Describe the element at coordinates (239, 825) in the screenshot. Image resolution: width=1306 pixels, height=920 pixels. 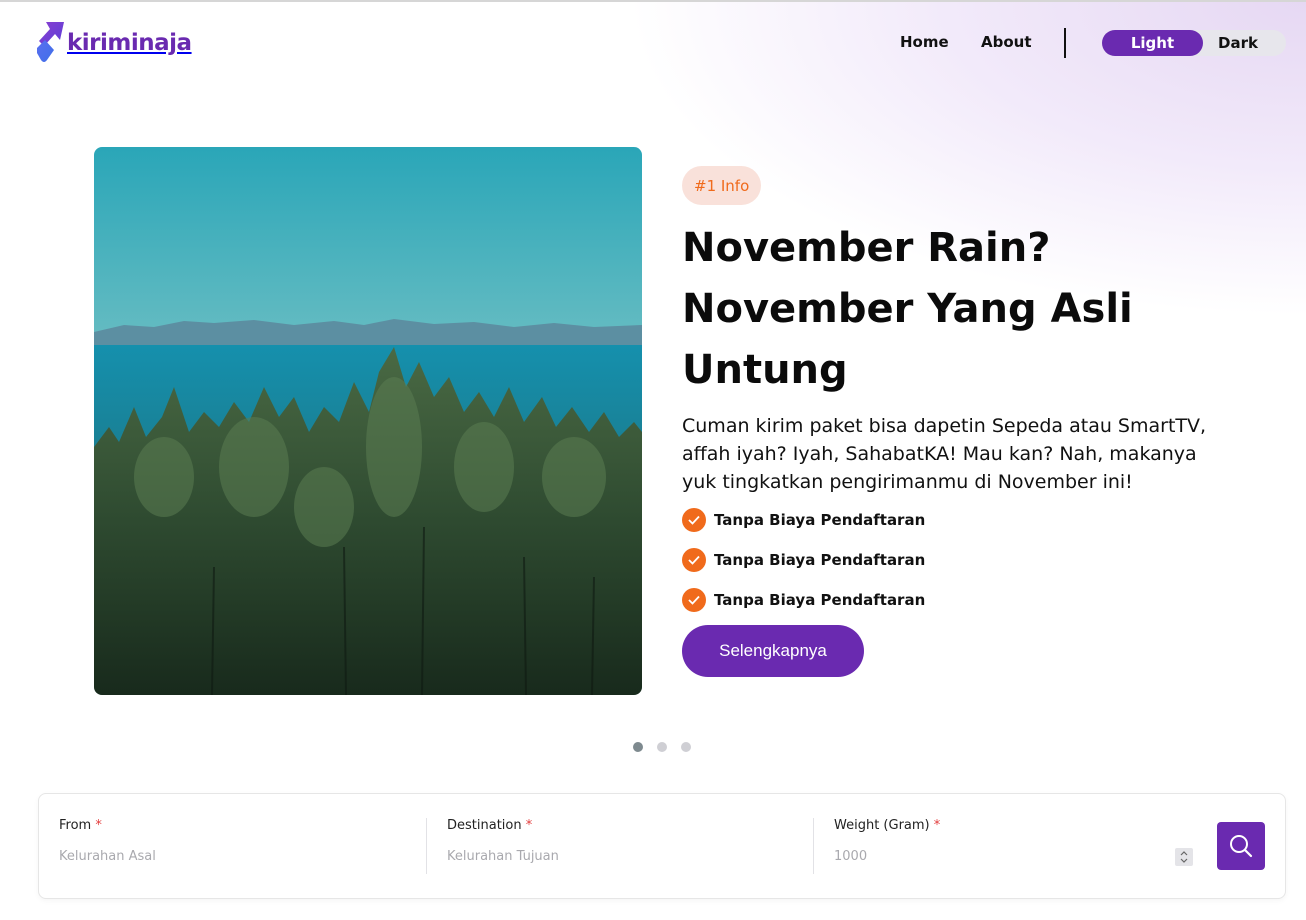
I see `from-label: From *` at that location.